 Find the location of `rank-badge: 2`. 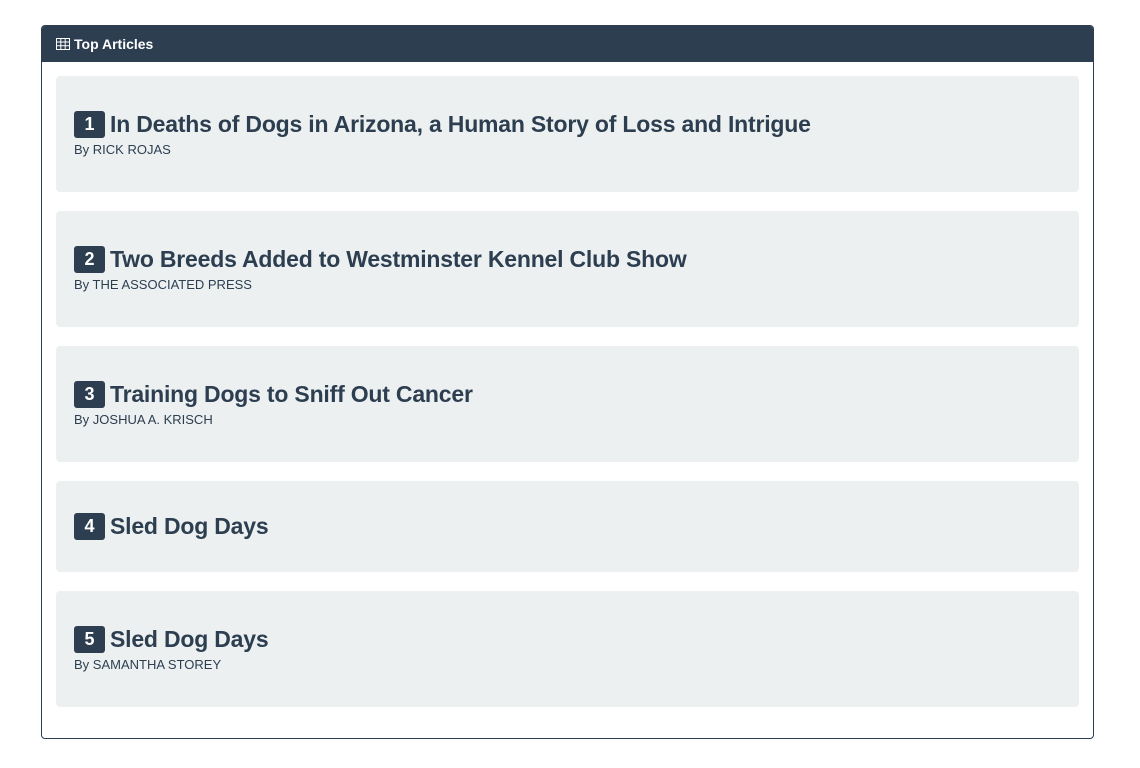

rank-badge: 2 is located at coordinates (89, 259).